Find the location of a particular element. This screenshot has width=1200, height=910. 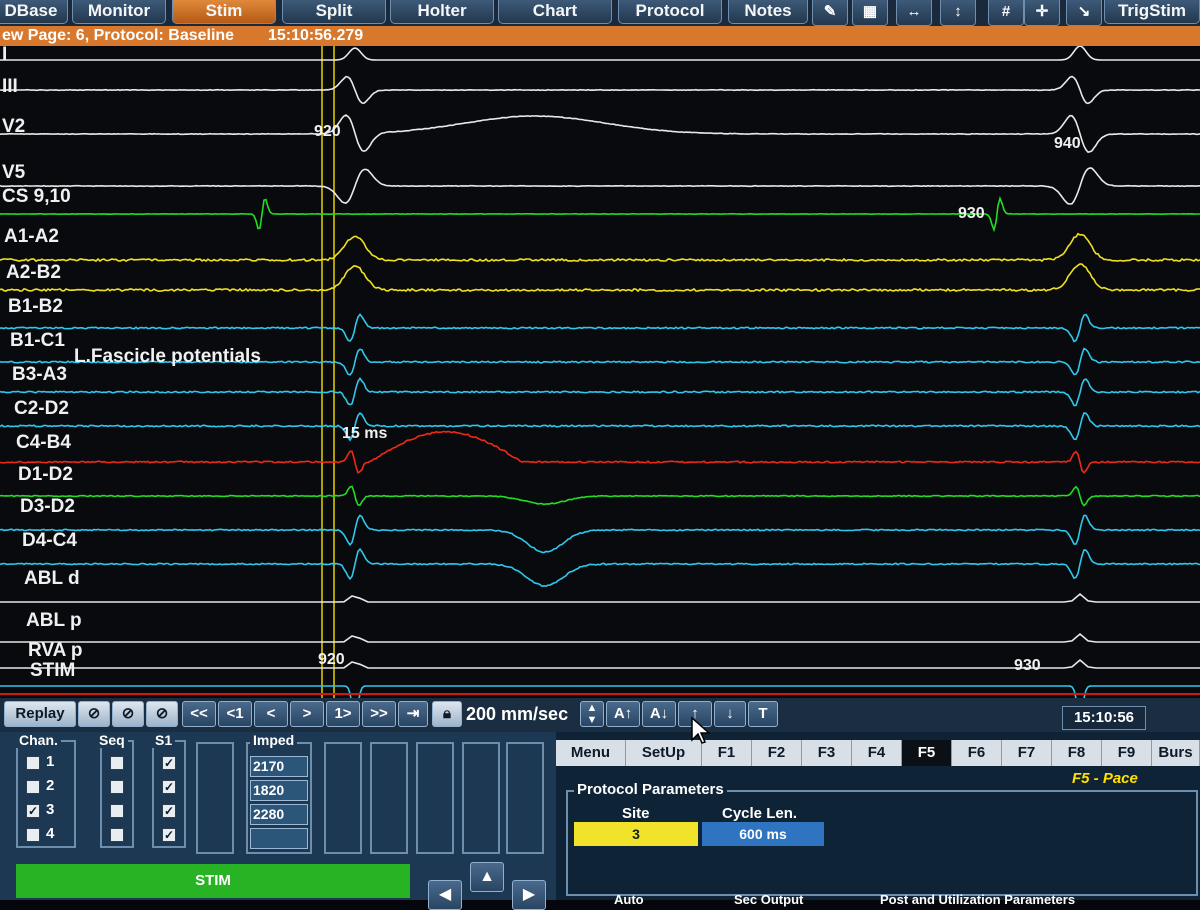

rva-interval-right: 930 is located at coordinates (1027, 665).